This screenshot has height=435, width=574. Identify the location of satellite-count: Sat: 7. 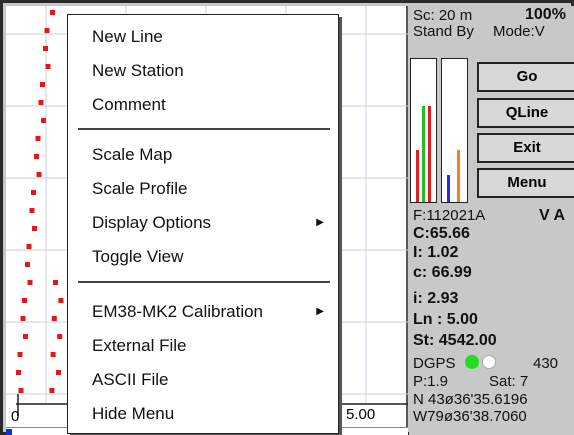
(509, 381).